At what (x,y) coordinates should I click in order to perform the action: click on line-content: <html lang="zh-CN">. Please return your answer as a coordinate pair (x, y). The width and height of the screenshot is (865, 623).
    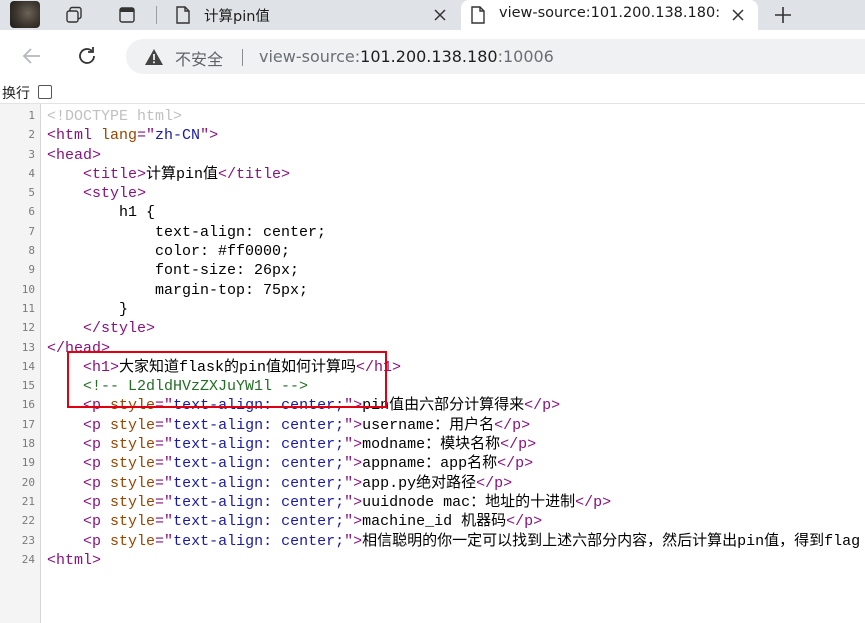
    Looking at the image, I should click on (132, 135).